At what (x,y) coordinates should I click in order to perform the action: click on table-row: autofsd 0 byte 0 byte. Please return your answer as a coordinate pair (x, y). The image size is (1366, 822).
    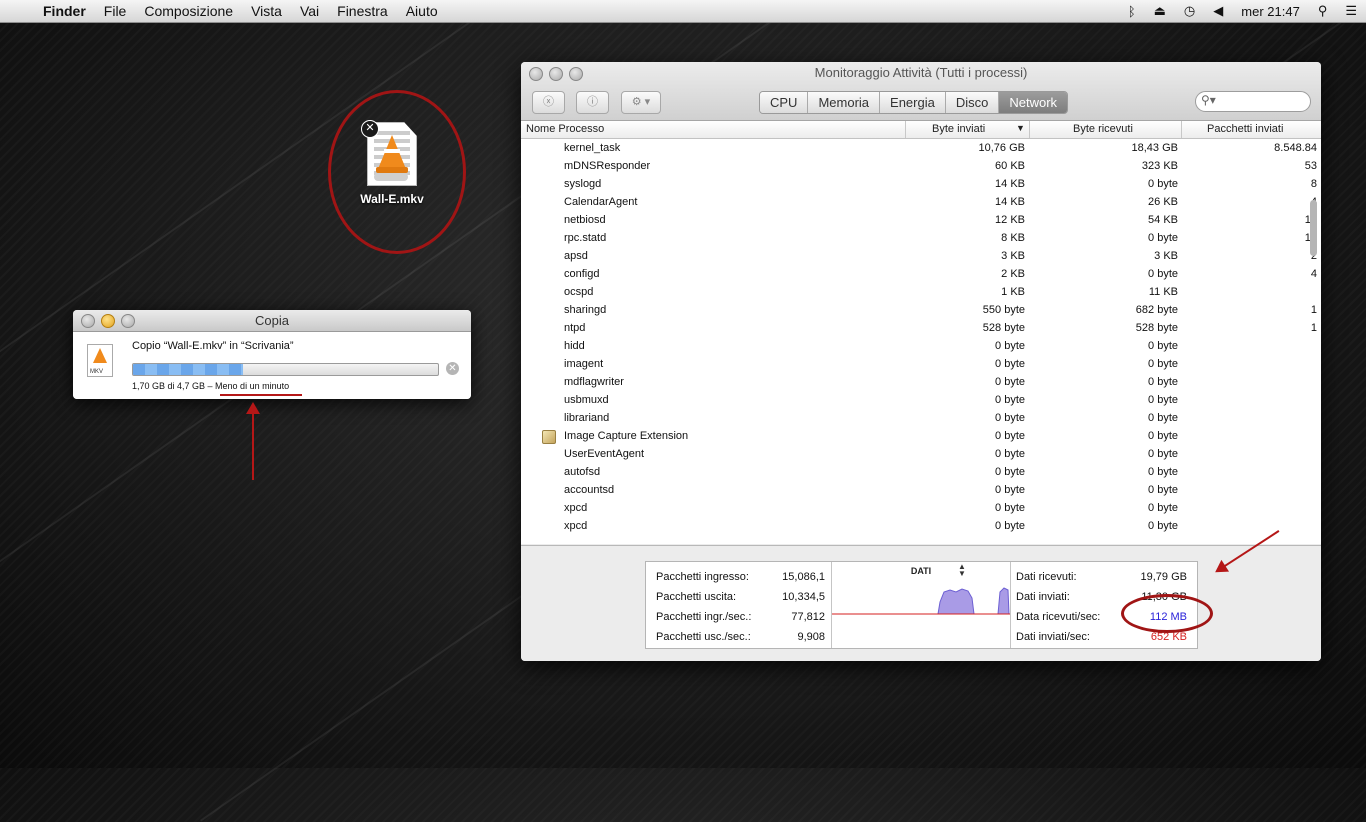
    Looking at the image, I should click on (921, 472).